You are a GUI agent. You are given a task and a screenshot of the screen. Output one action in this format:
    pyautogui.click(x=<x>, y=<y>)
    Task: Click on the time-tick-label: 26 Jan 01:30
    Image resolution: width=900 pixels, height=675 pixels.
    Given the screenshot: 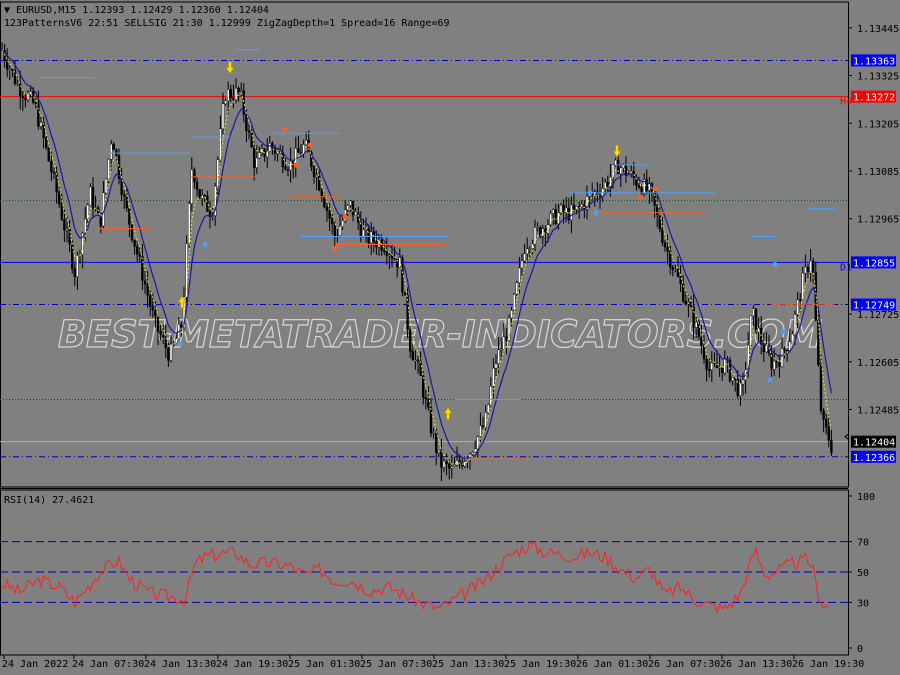 What is the action you would take?
    pyautogui.click(x=612, y=664)
    